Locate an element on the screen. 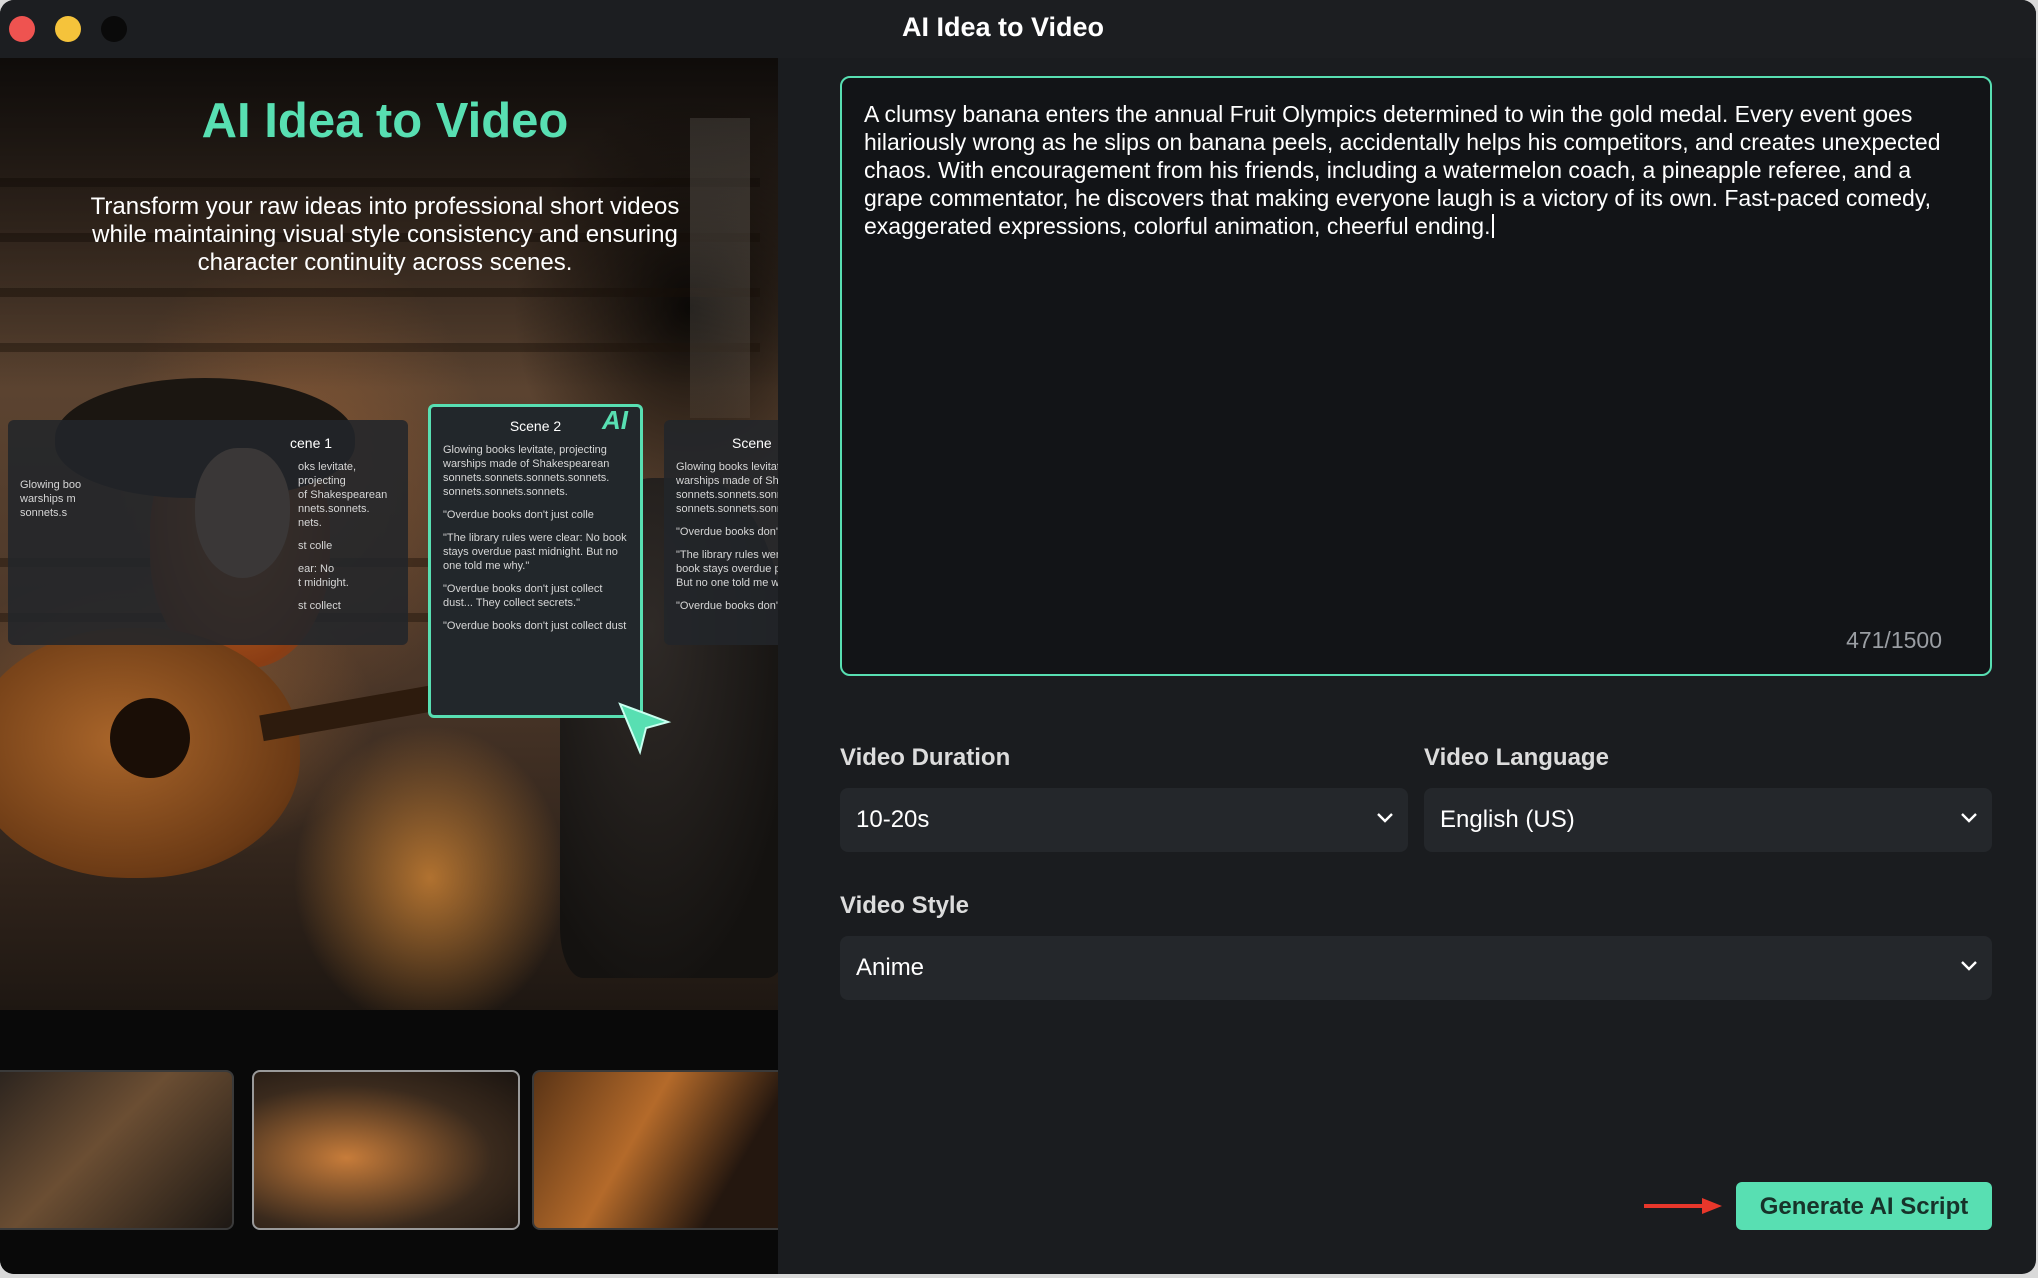 Image resolution: width=2038 pixels, height=1278 pixels. video-duration-value: 10-20s is located at coordinates (893, 819).